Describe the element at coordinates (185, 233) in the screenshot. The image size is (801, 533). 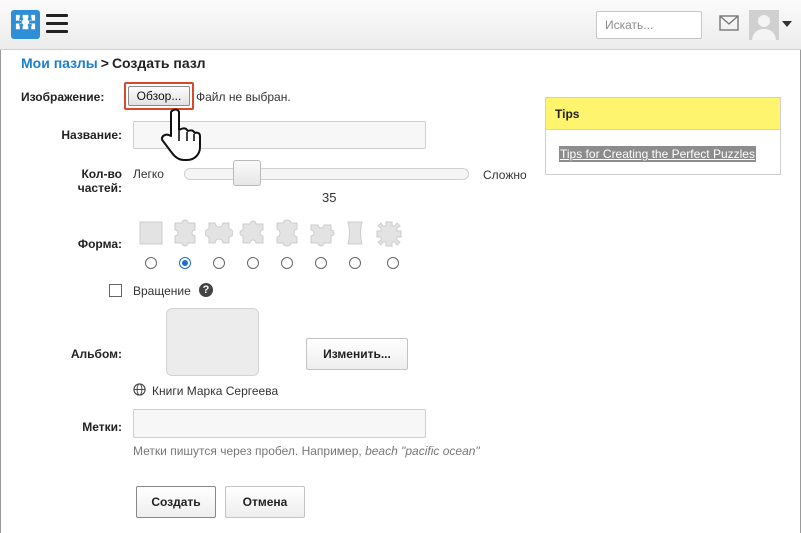
I see `shape-classic-icon` at that location.